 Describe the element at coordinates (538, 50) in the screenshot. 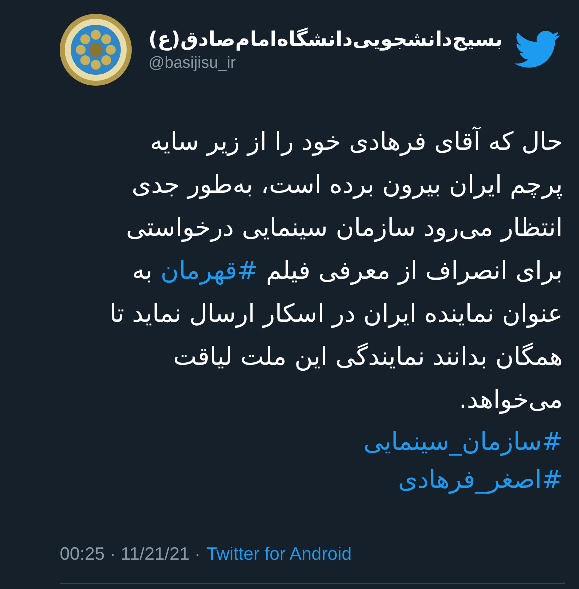

I see `bird-icon` at that location.